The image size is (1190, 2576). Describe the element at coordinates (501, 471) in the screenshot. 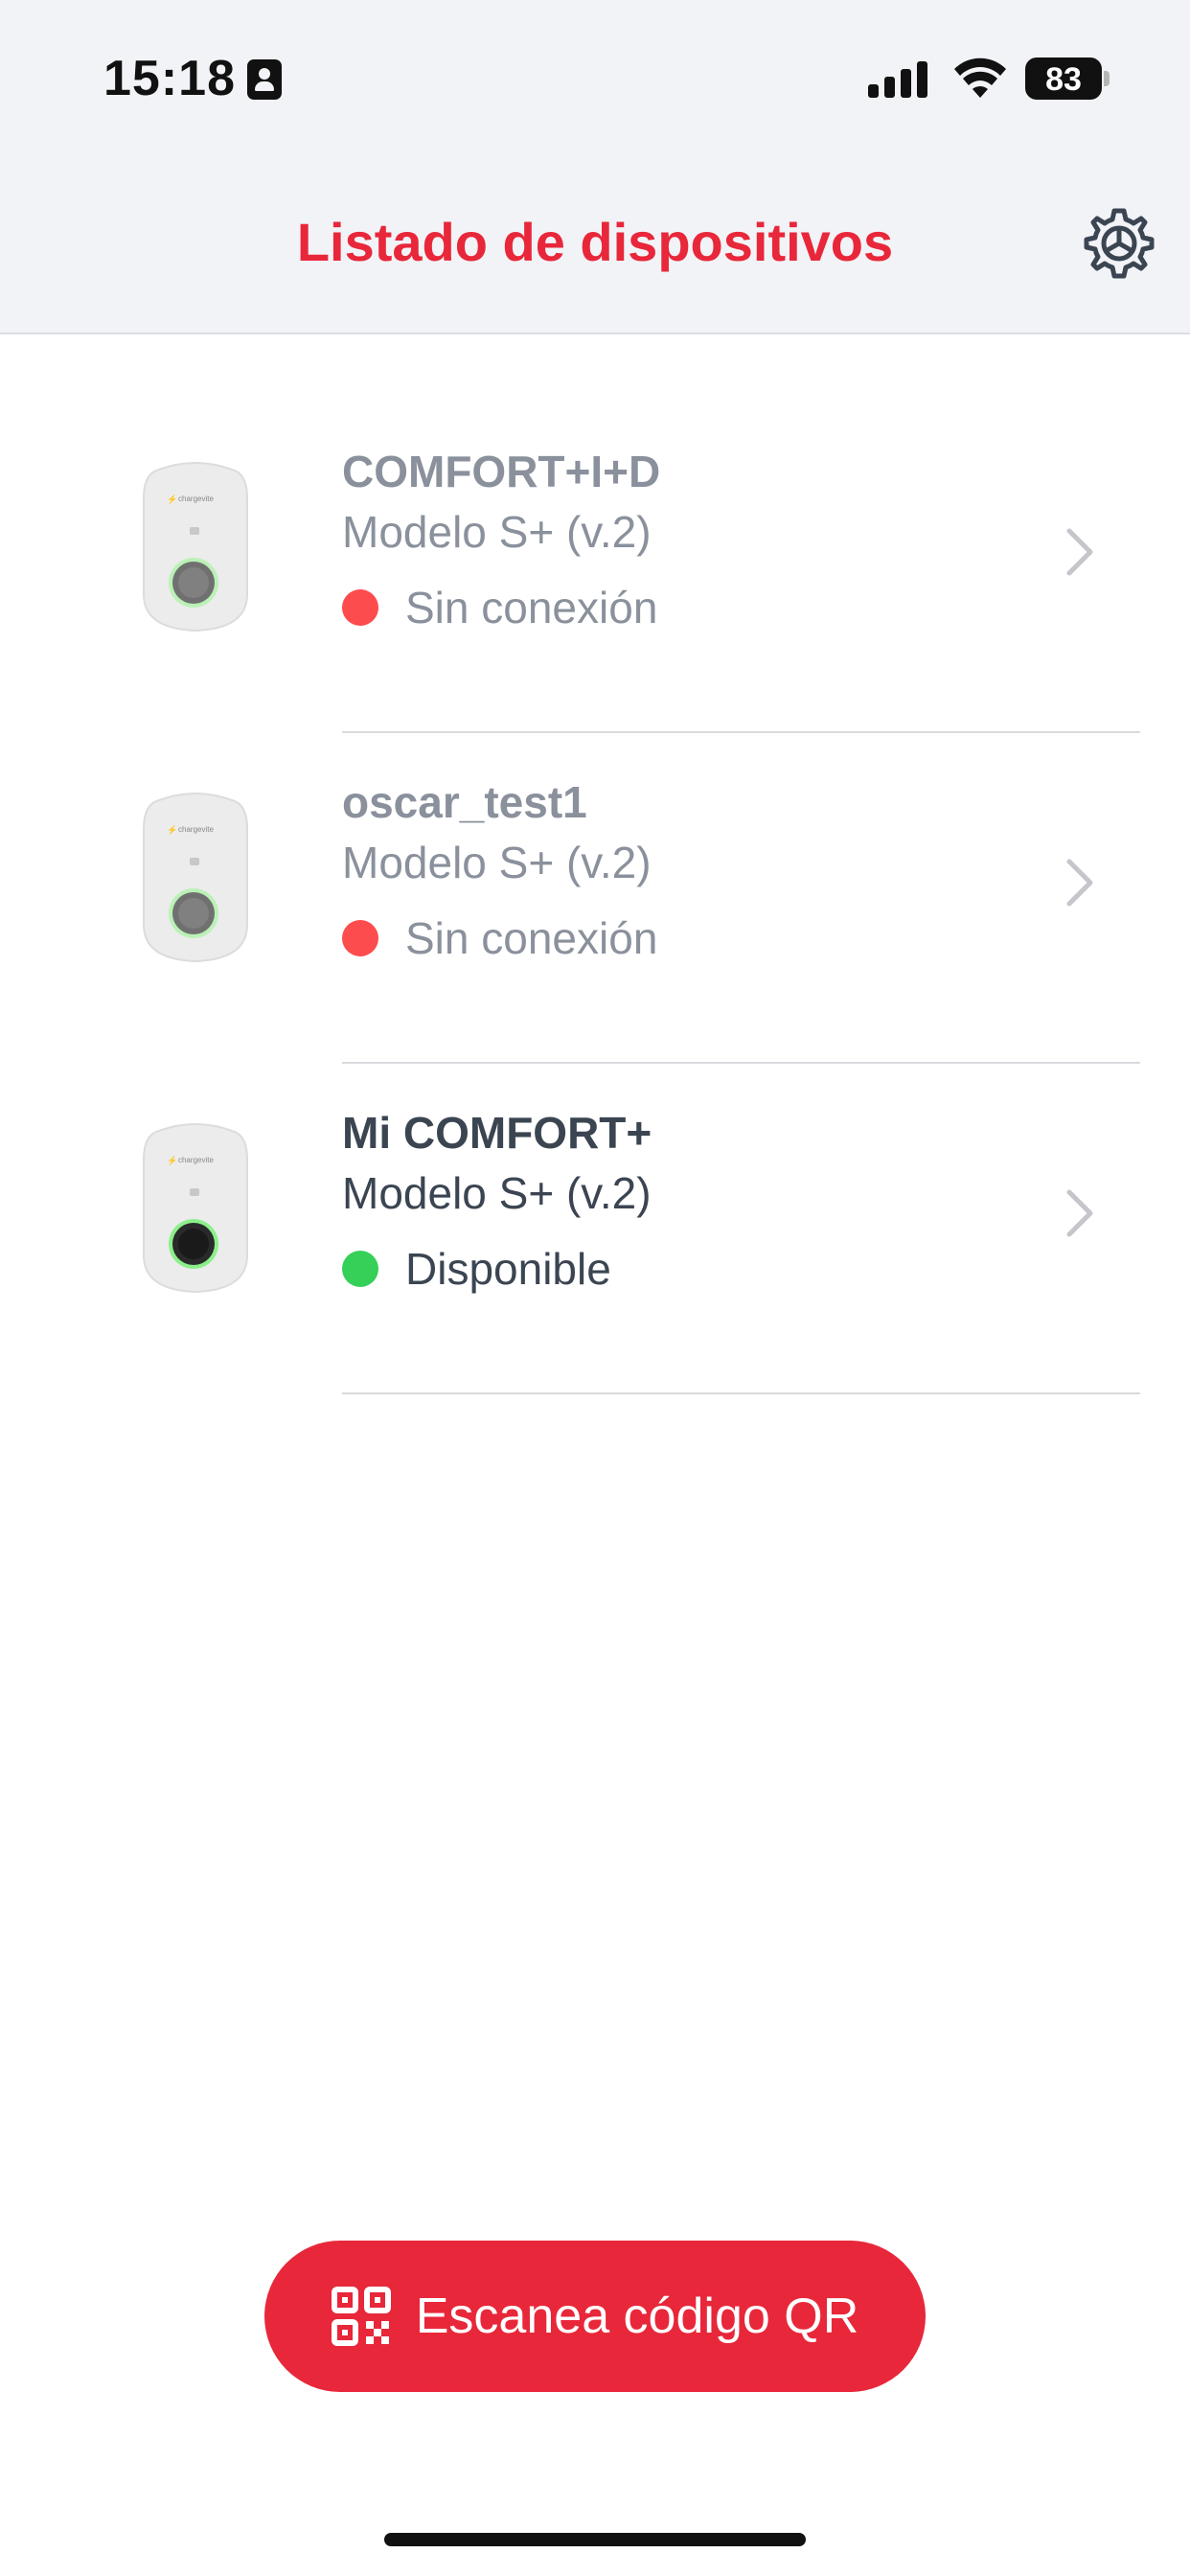

I see `device-name: COMFORT+I+D` at that location.